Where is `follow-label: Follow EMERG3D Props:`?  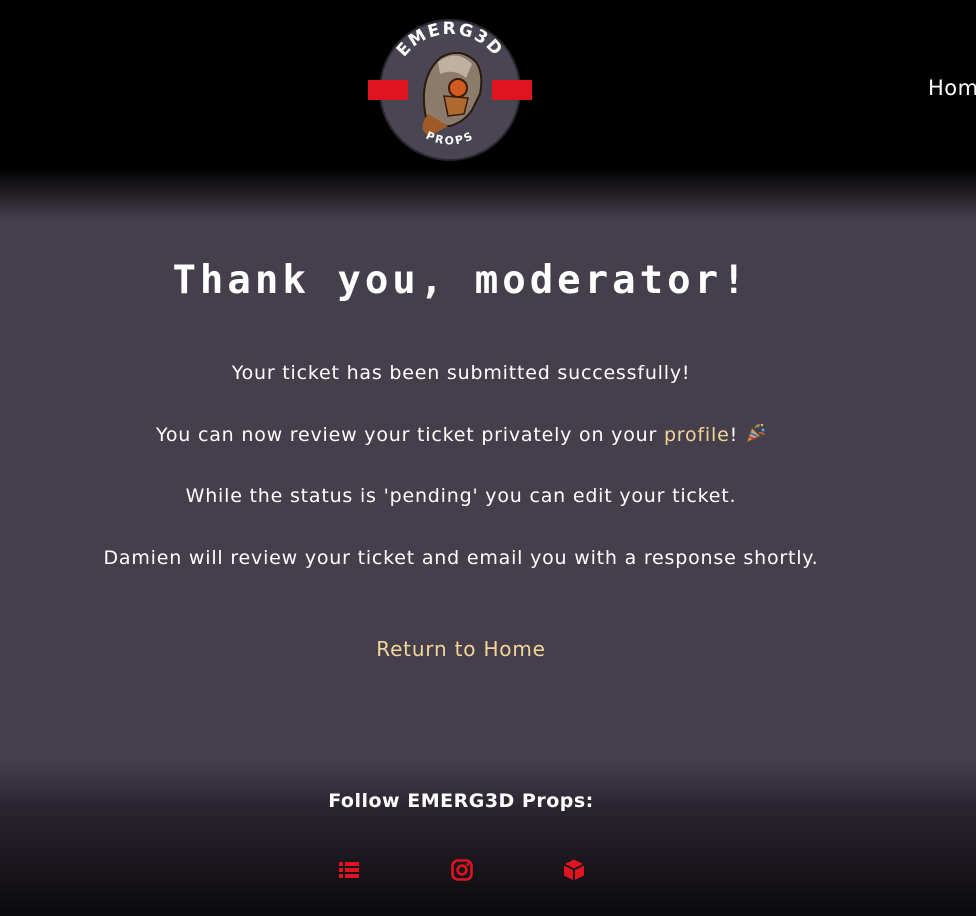 follow-label: Follow EMERG3D Props: is located at coordinates (461, 801).